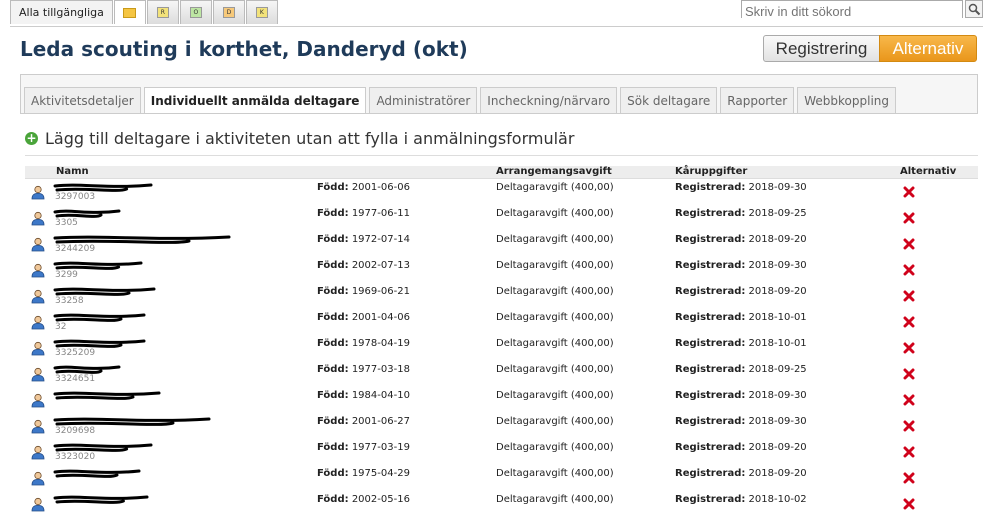 Image resolution: width=983 pixels, height=518 pixels. Describe the element at coordinates (72, 172) in the screenshot. I see `header-name: Namn` at that location.